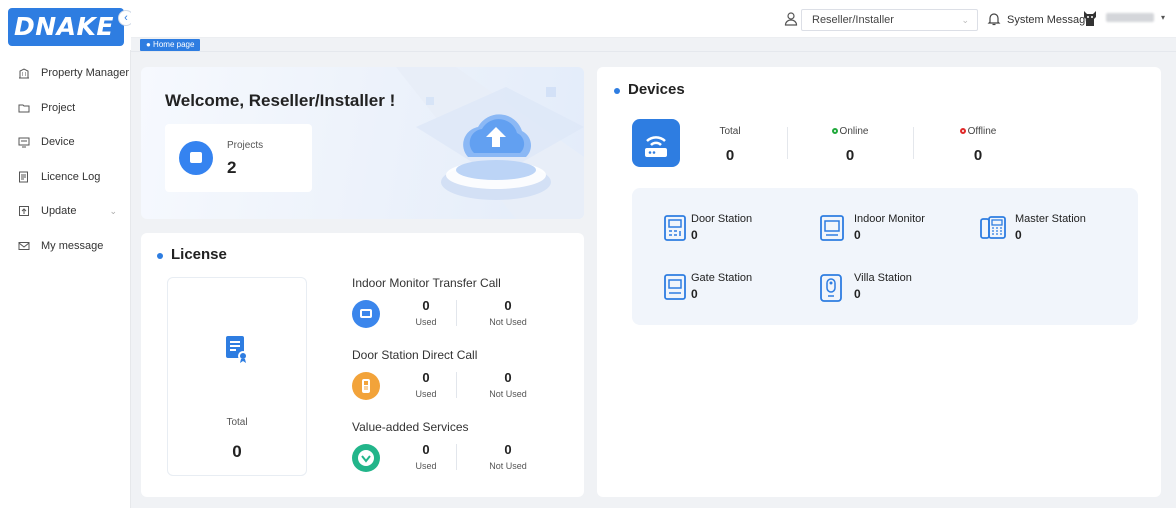 The image size is (1176, 508). I want to click on license-group-title: Door Station Direct Call, so click(415, 355).